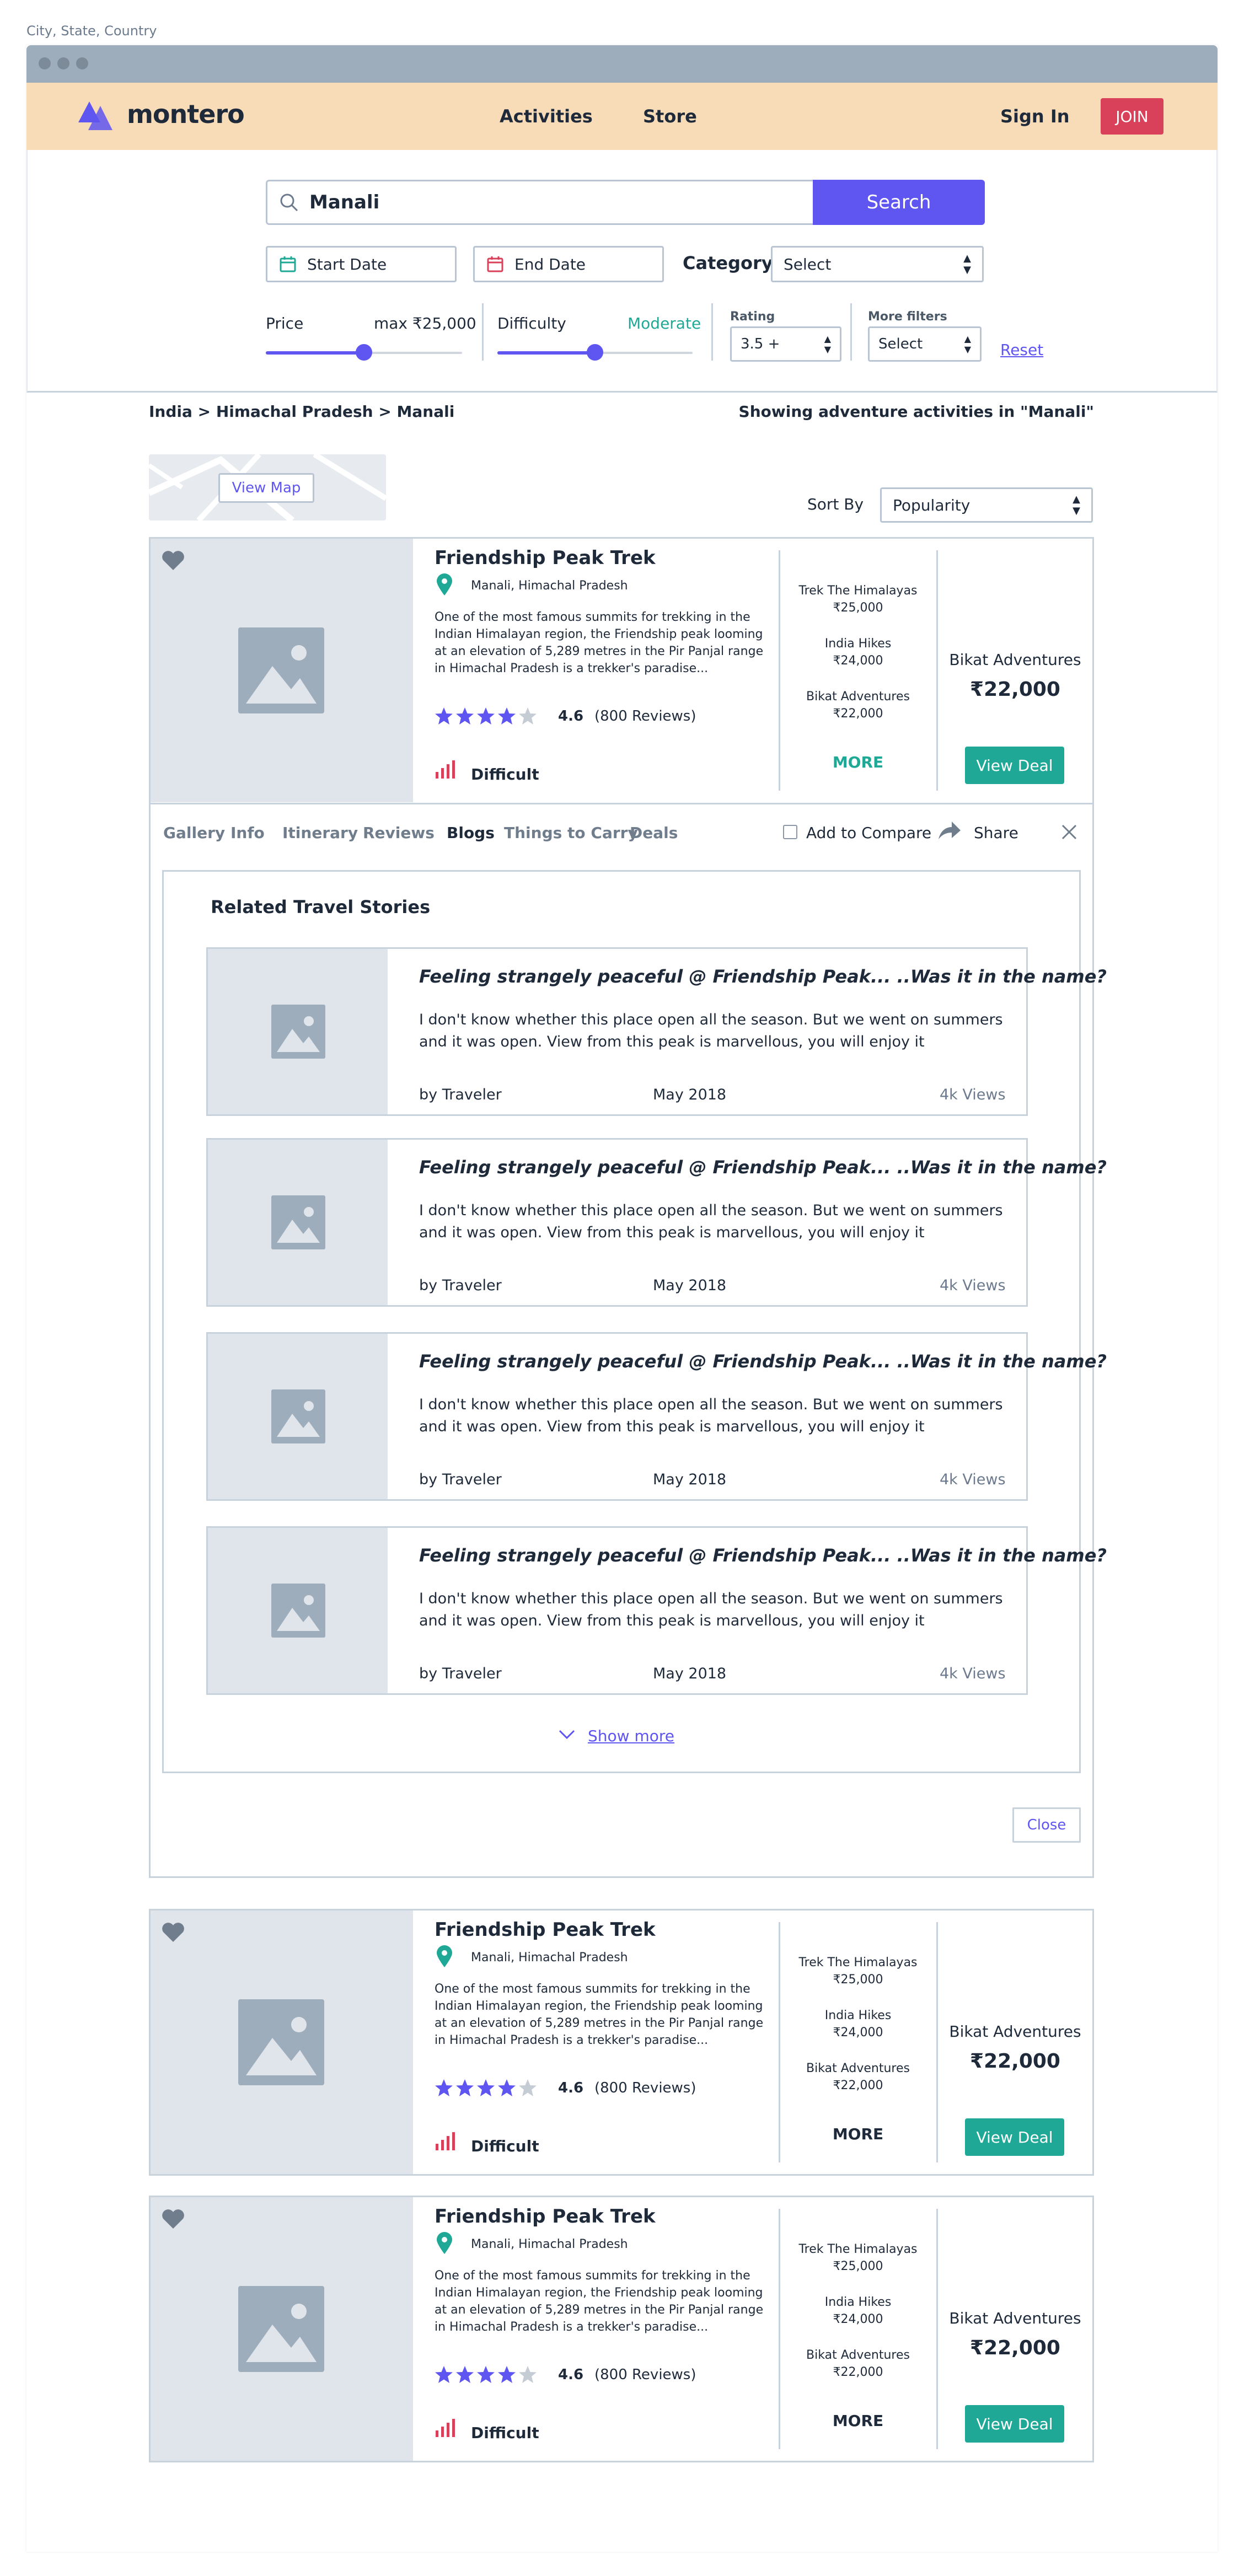 This screenshot has width=1244, height=2576. Describe the element at coordinates (595, 353) in the screenshot. I see `difficulty-slider-handle` at that location.